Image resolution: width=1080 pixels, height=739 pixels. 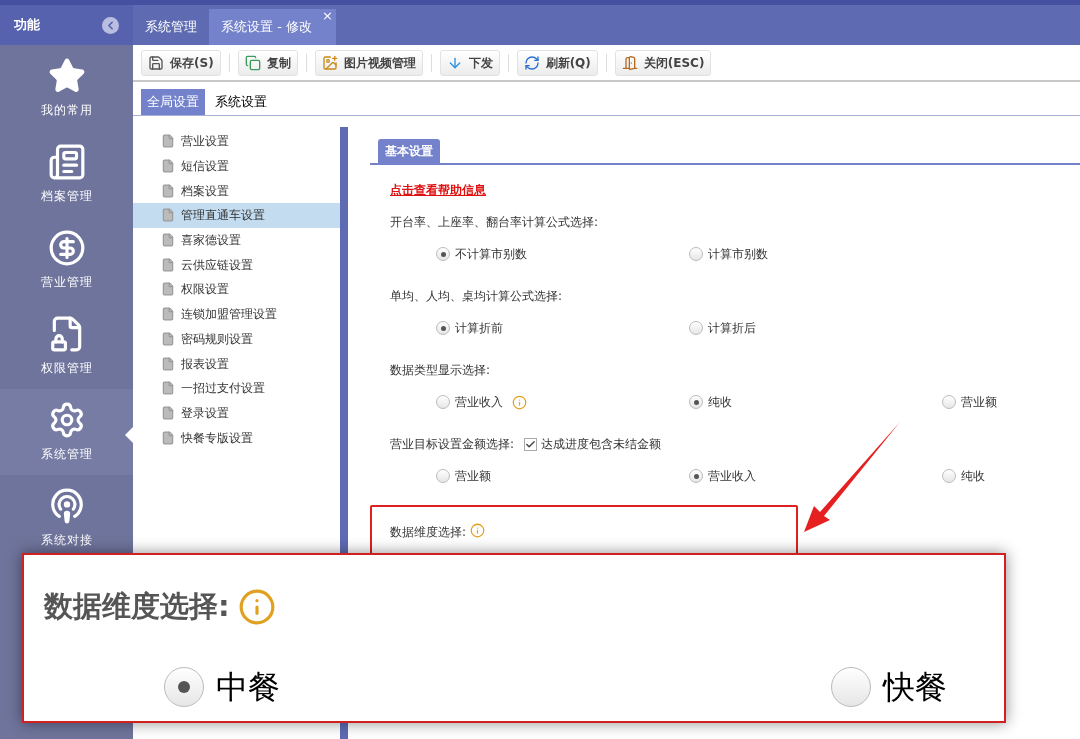 What do you see at coordinates (66, 76) in the screenshot?
I see `star-icon` at bounding box center [66, 76].